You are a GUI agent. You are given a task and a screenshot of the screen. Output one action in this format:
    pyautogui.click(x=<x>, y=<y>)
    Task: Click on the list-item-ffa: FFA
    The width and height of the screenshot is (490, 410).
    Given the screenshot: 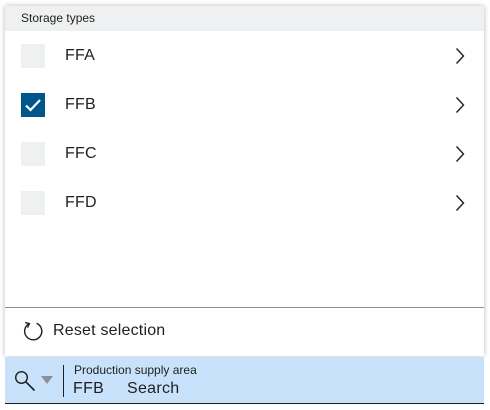 What is the action you would take?
    pyautogui.click(x=244, y=55)
    